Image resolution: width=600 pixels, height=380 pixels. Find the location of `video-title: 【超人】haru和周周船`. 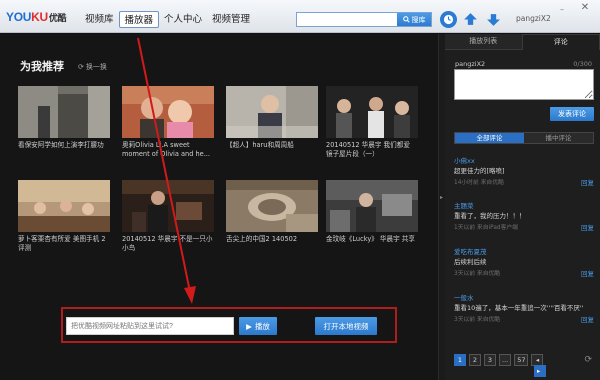

video-title: 【超人】haru和周周船 is located at coordinates (272, 150).